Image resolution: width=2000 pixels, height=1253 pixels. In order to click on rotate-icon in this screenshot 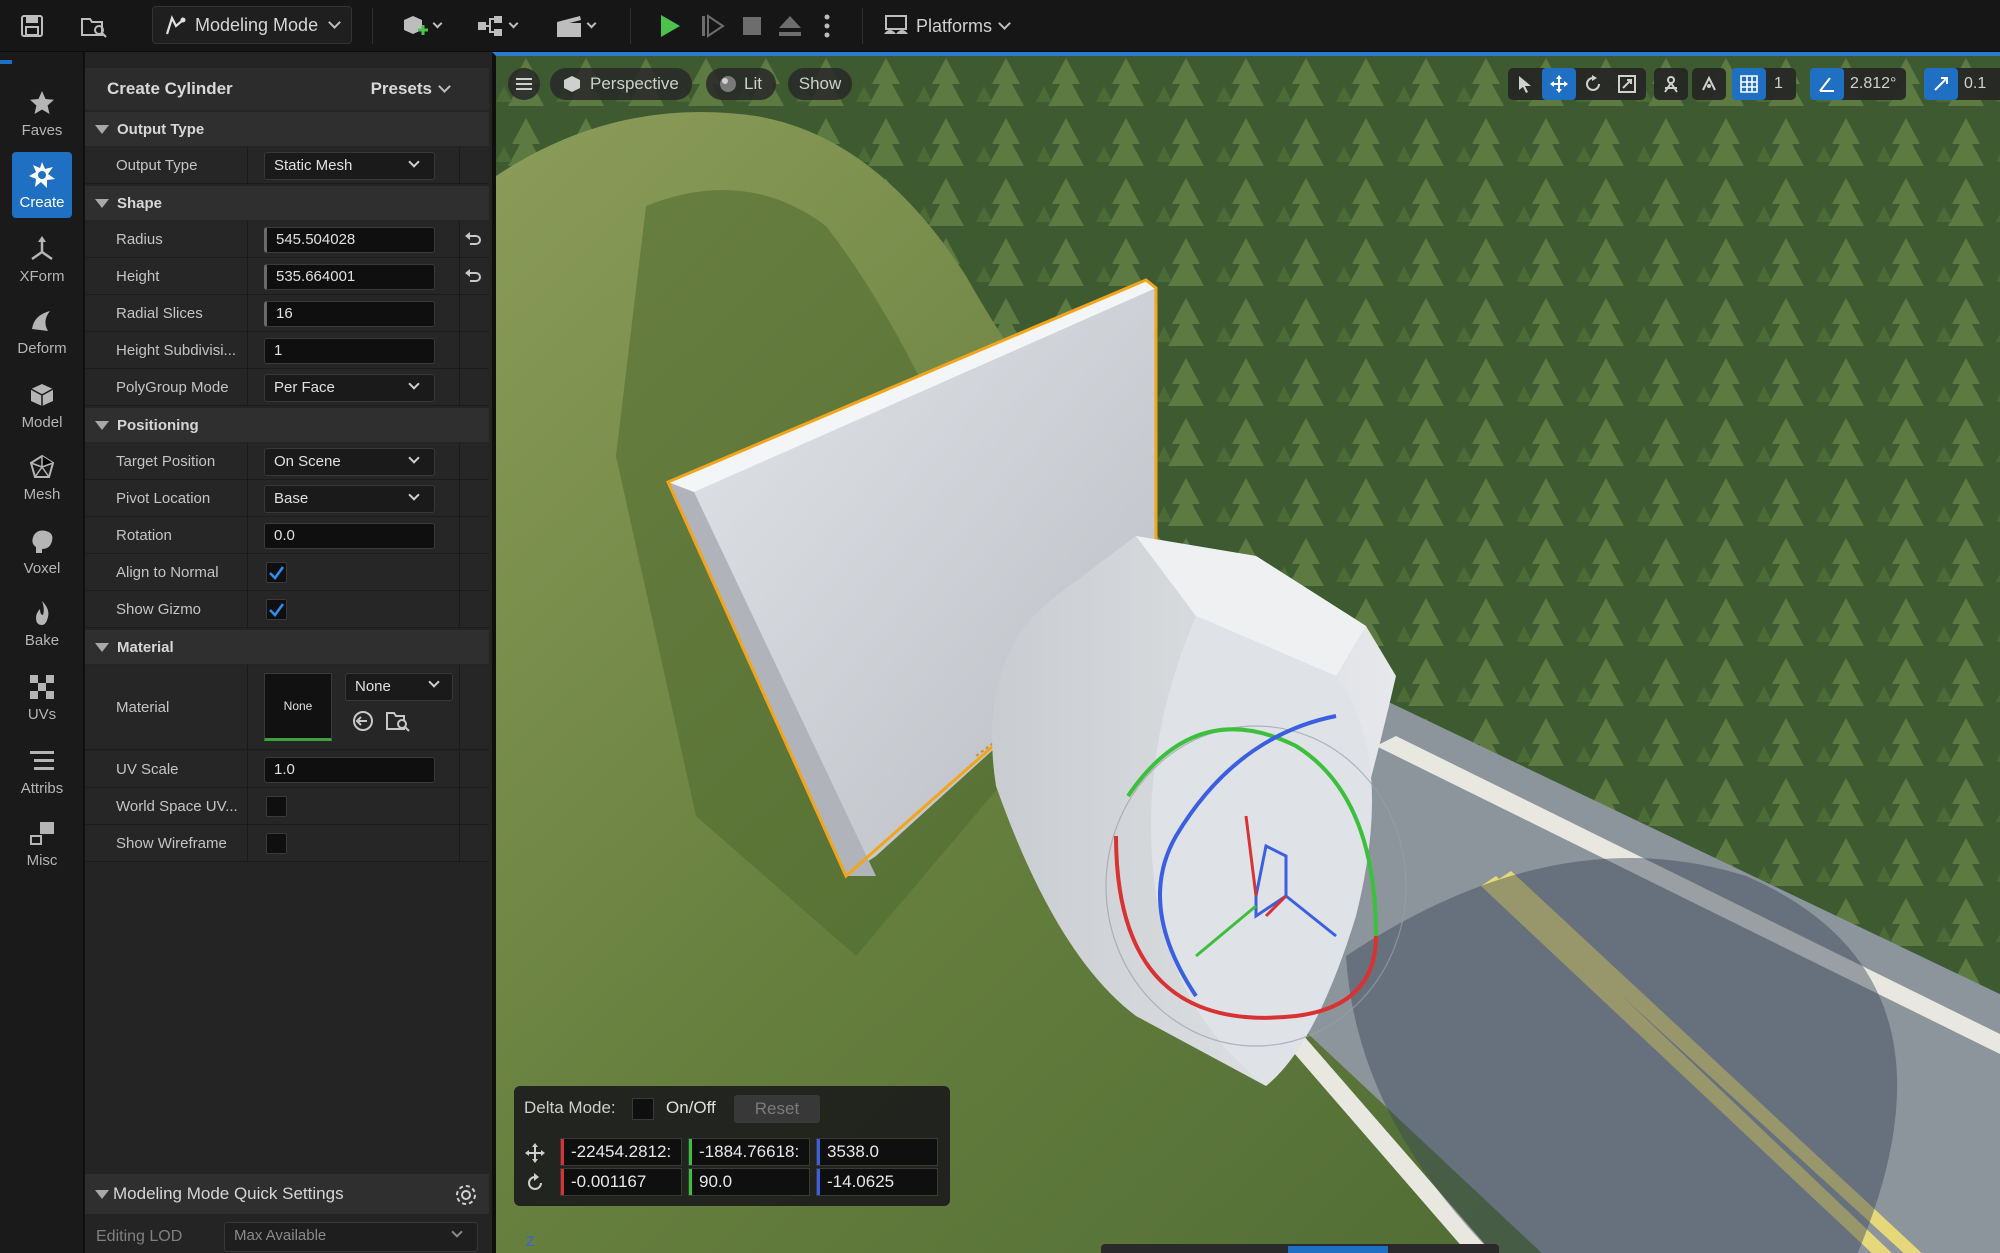, I will do `click(535, 1181)`.